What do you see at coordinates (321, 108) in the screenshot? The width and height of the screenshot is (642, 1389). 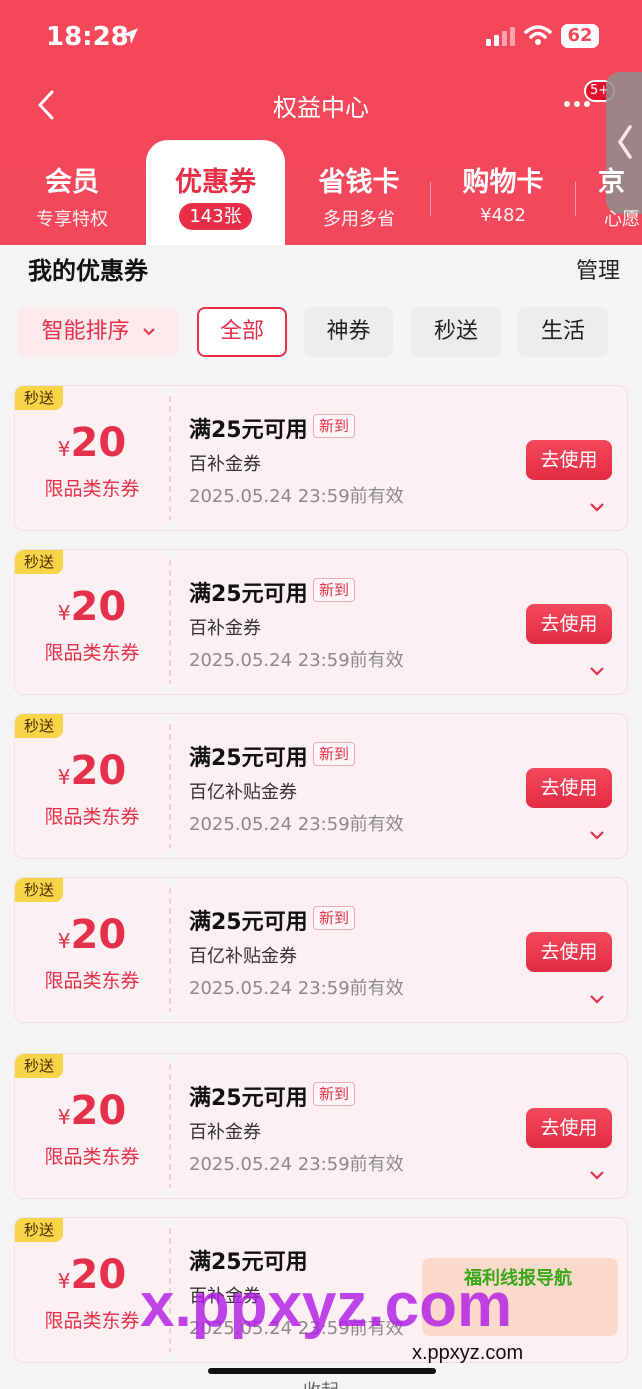 I see `page-title: 权益中心` at bounding box center [321, 108].